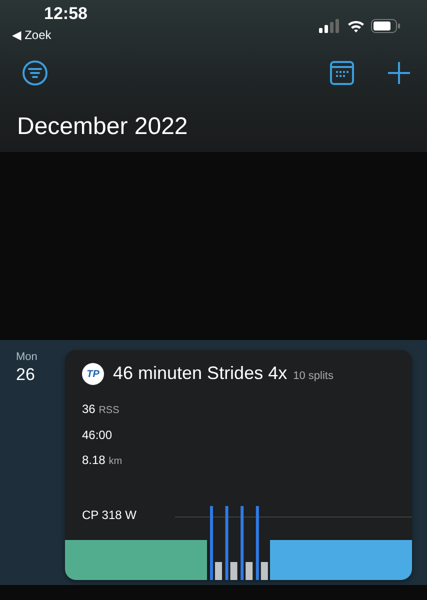 The image size is (427, 600). What do you see at coordinates (109, 515) in the screenshot?
I see `cp-label: CP 318 W` at bounding box center [109, 515].